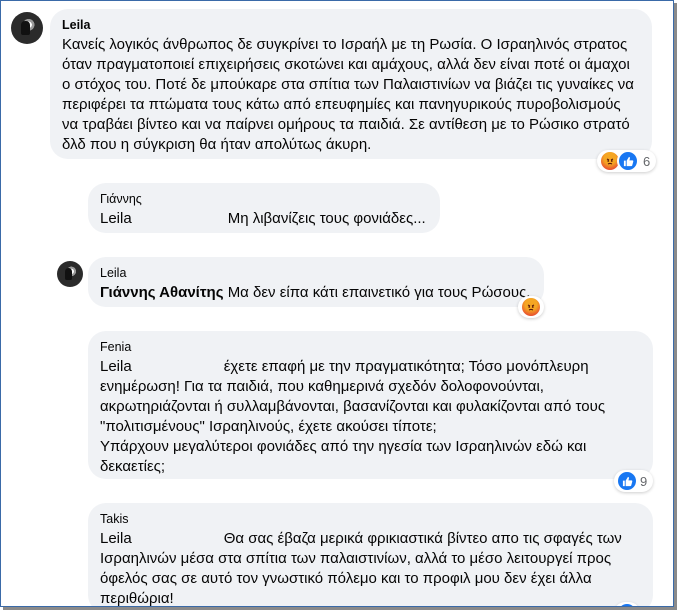 This screenshot has height=613, width=680. I want to click on reaction-summary-4: 9, so click(634, 481).